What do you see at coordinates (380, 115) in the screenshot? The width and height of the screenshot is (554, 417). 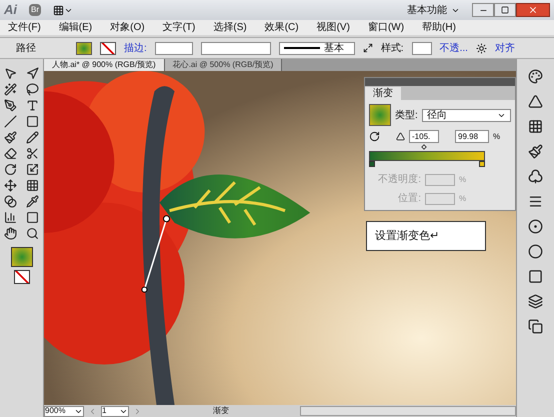 I see `gradient-swatch` at bounding box center [380, 115].